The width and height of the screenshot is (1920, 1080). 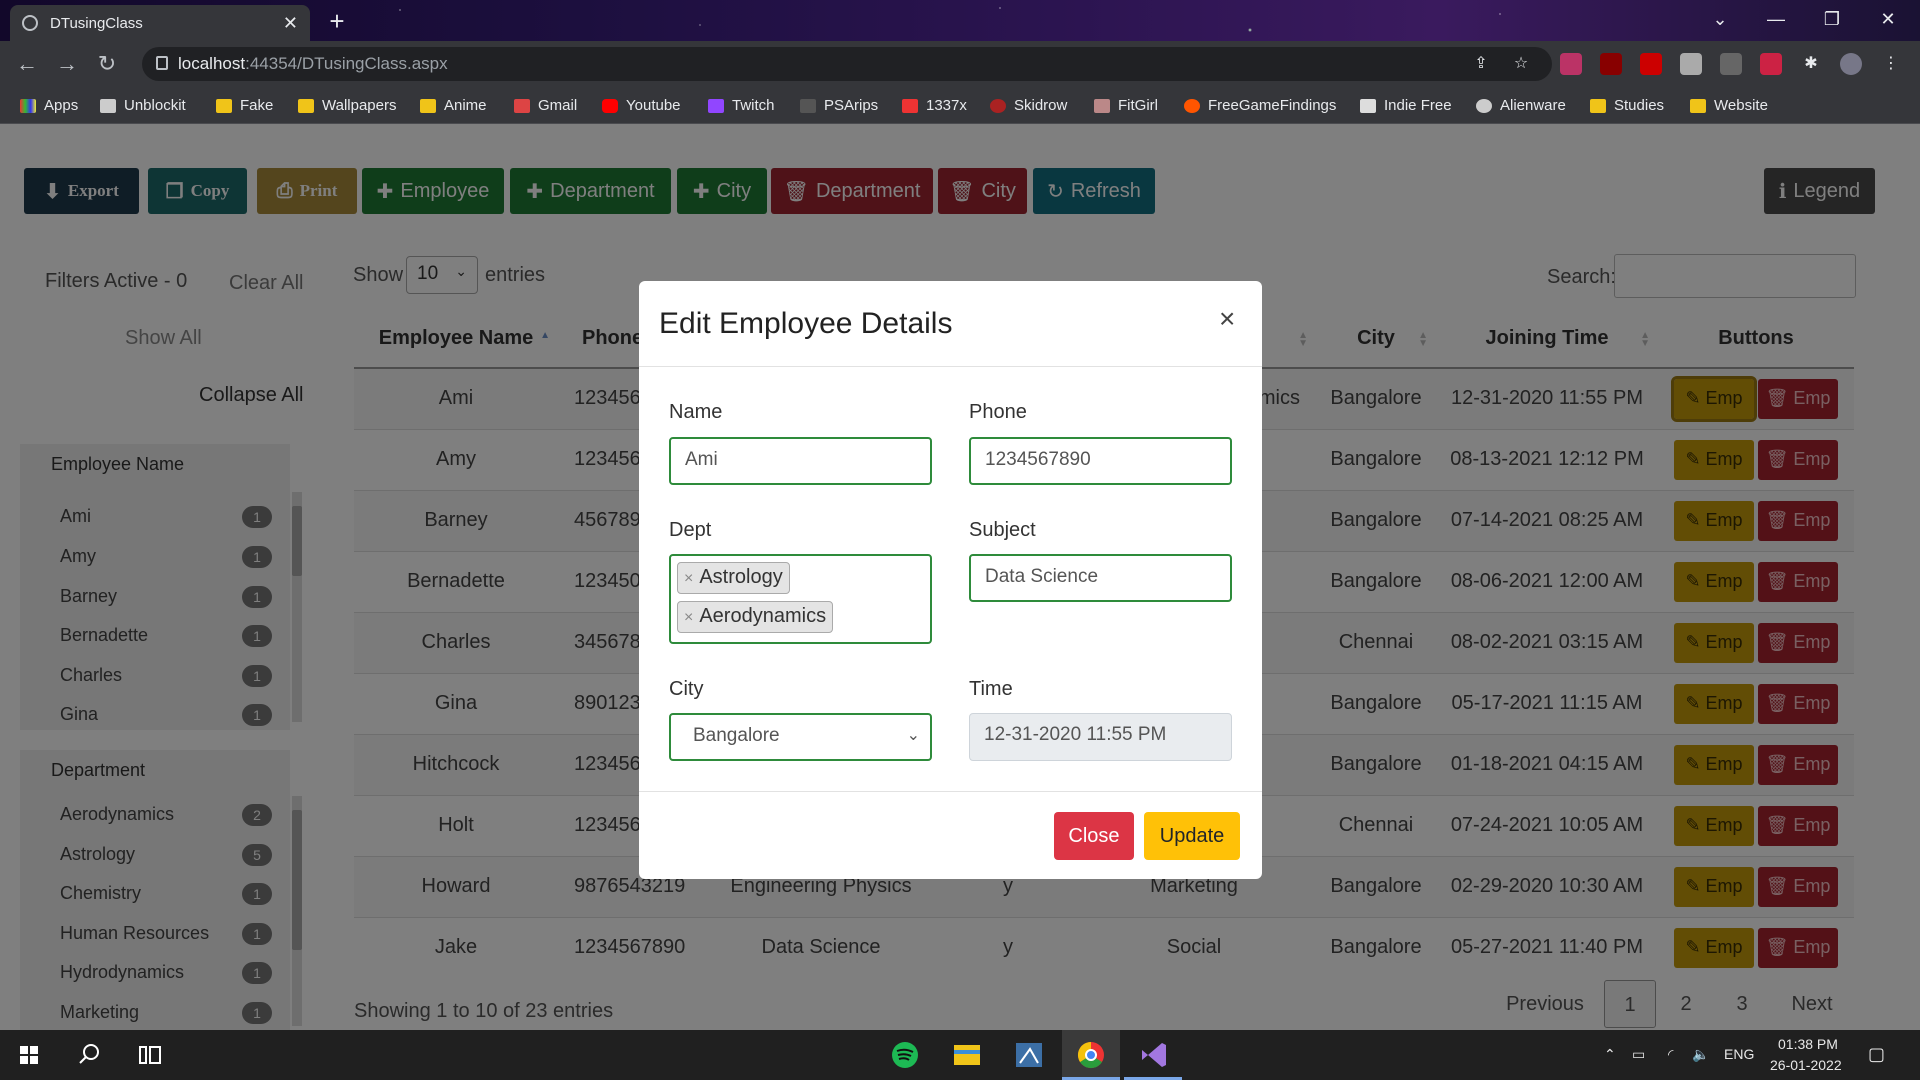 I want to click on browser-tab-strip: DTusingClass ✕ + ⌄ — ❐ ✕, so click(x=960, y=20).